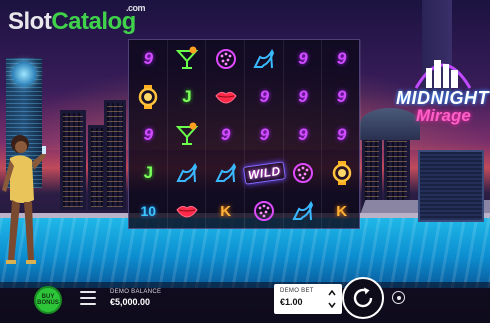 This screenshot has height=323, width=490. I want to click on game-logo: MIDNIGHT Mirage, so click(442, 87).